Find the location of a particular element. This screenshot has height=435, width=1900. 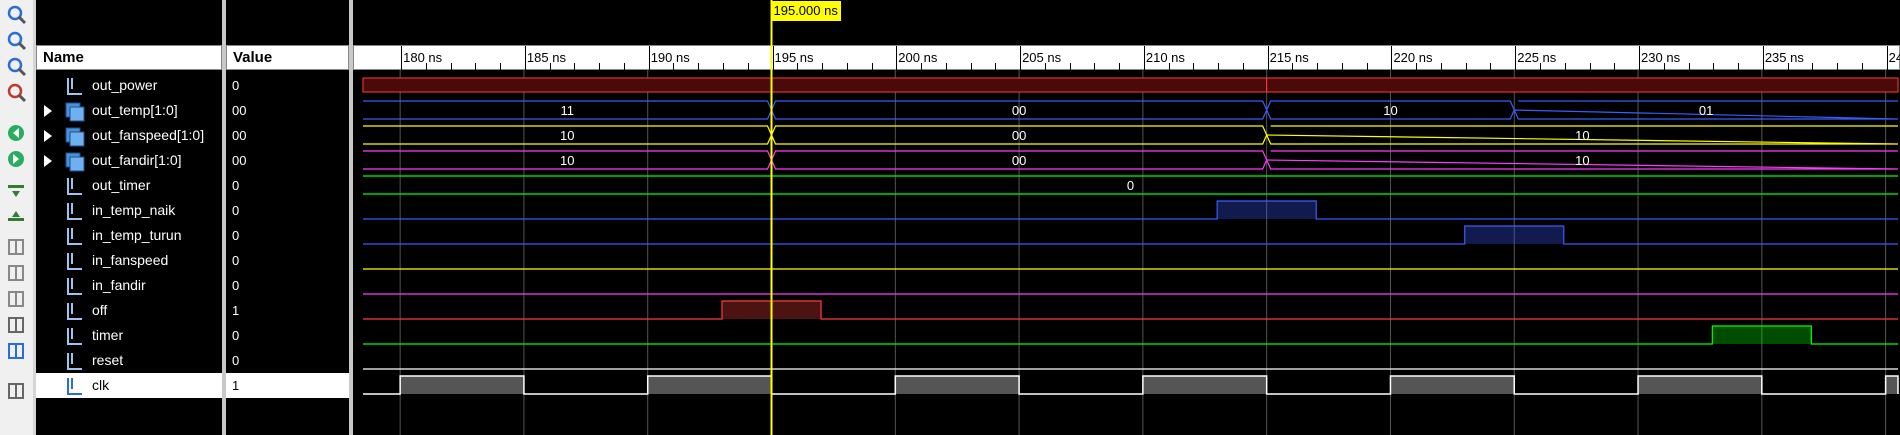

signal-row: timer is located at coordinates (129, 335).